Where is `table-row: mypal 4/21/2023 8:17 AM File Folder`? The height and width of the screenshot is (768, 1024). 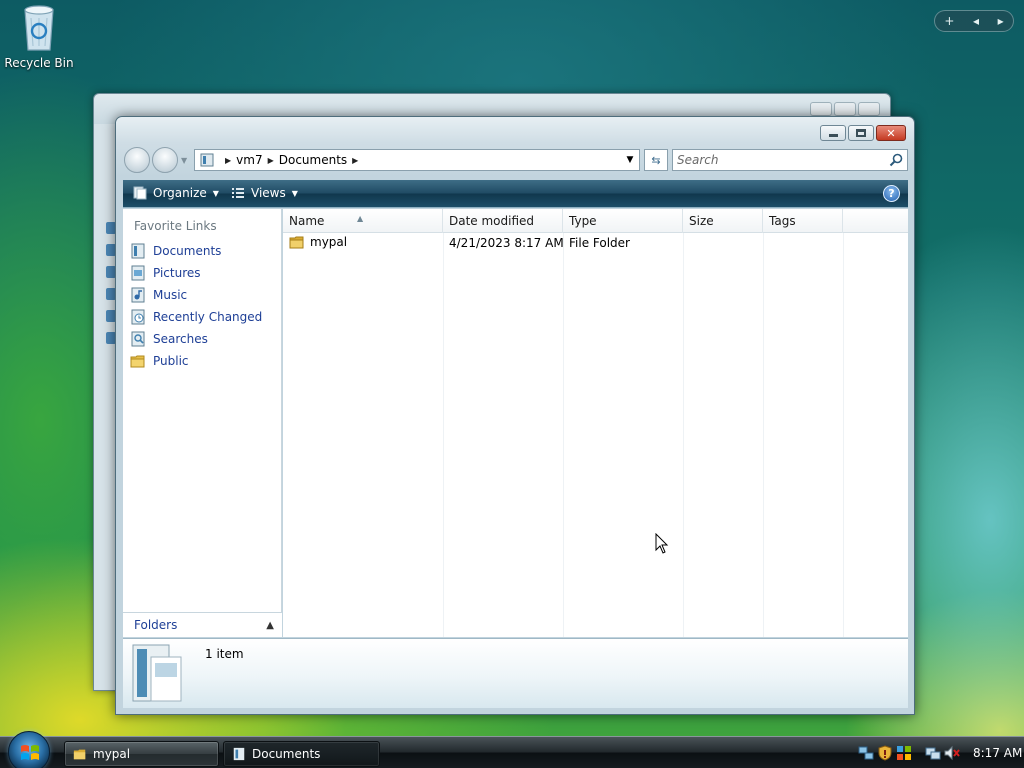 table-row: mypal 4/21/2023 8:17 AM File Folder is located at coordinates (595, 243).